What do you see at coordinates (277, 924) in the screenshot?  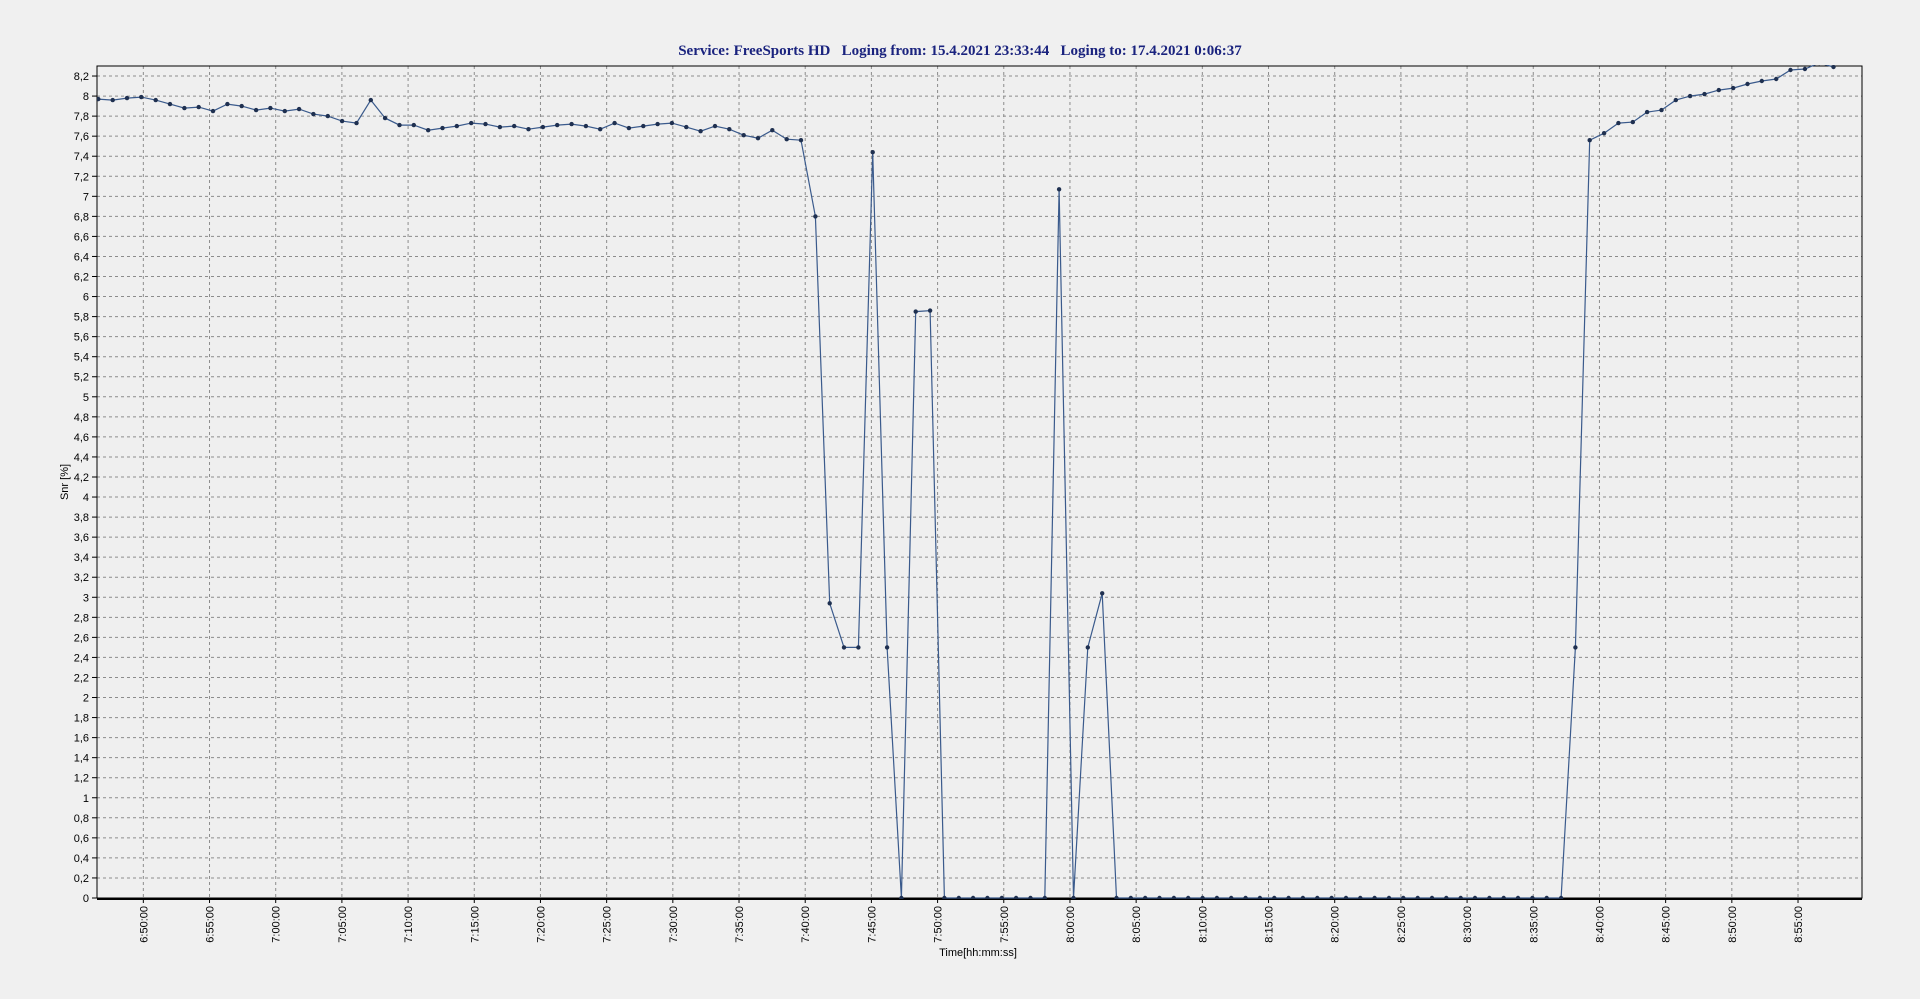 I see `x-tick-label: 7:00:00` at bounding box center [277, 924].